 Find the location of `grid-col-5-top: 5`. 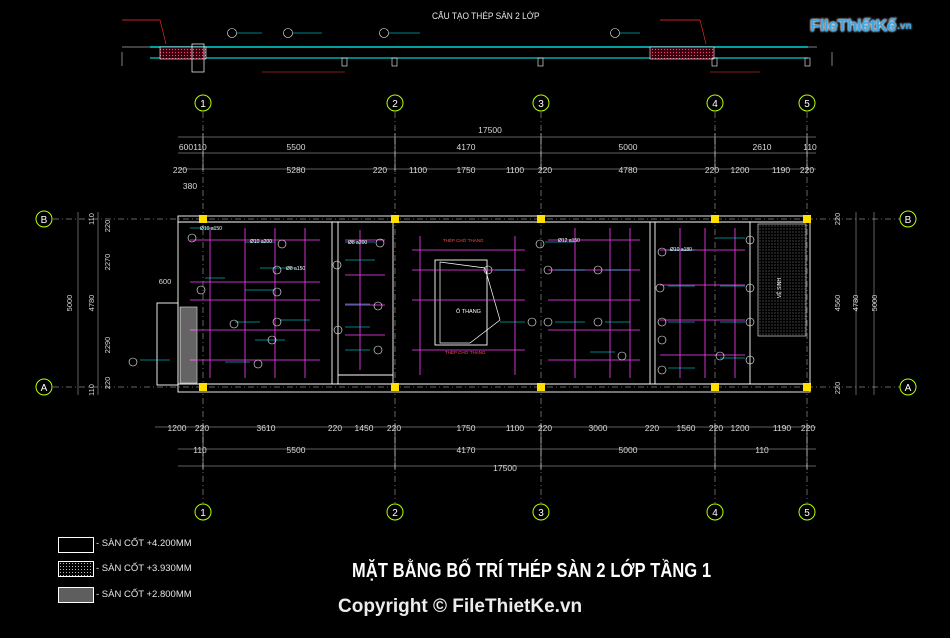

grid-col-5-top: 5 is located at coordinates (807, 104).